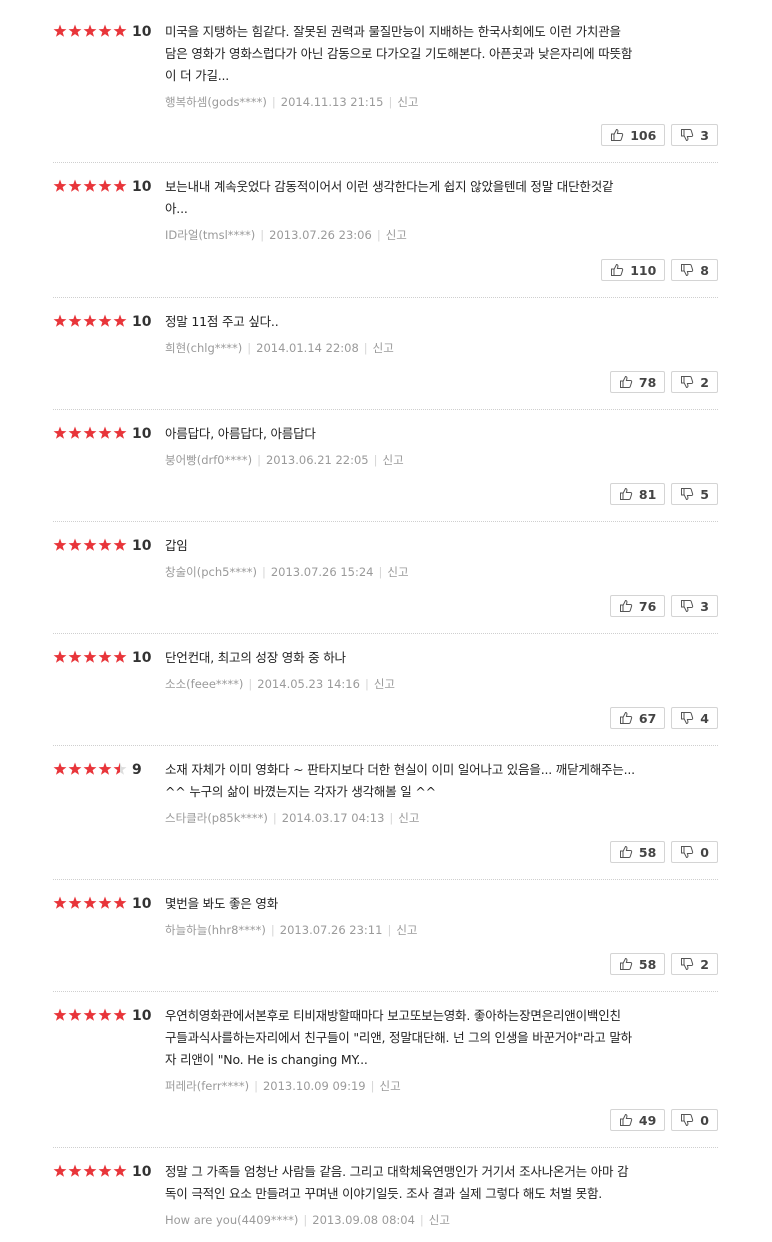 This screenshot has height=1242, width=772. What do you see at coordinates (320, 235) in the screenshot?
I see `review-date: 2013.07.26 23:06` at bounding box center [320, 235].